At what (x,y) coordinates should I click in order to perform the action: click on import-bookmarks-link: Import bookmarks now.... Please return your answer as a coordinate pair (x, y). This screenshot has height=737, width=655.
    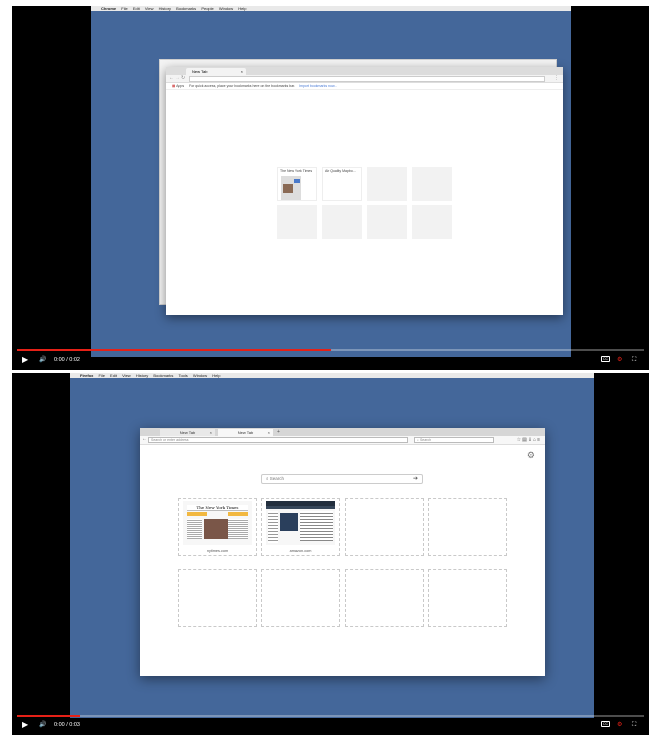
    Looking at the image, I should click on (318, 86).